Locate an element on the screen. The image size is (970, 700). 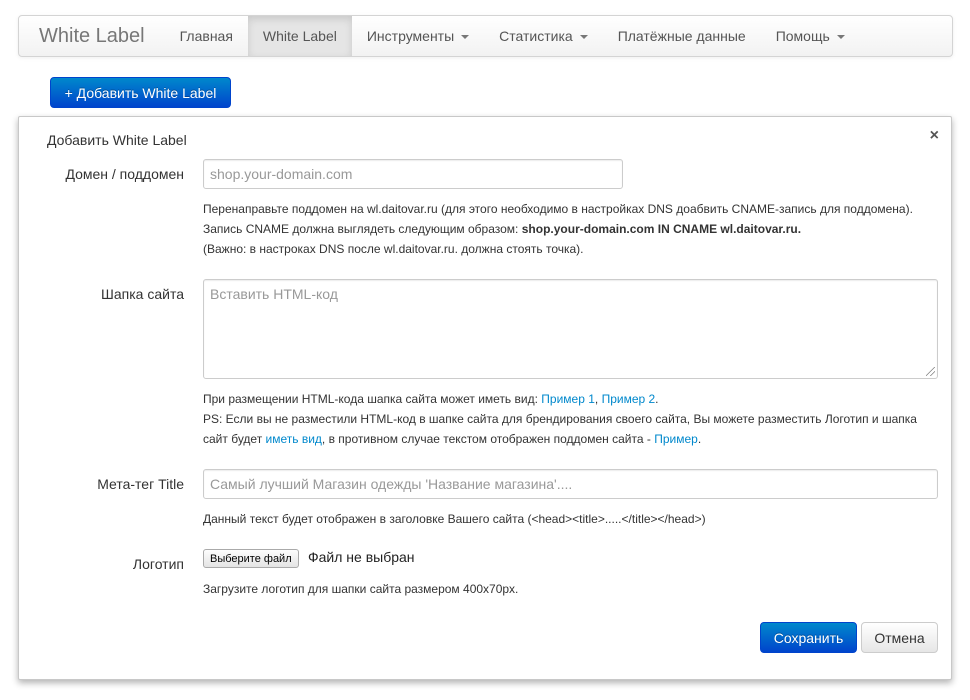
logo-label: Логотип is located at coordinates (158, 564).